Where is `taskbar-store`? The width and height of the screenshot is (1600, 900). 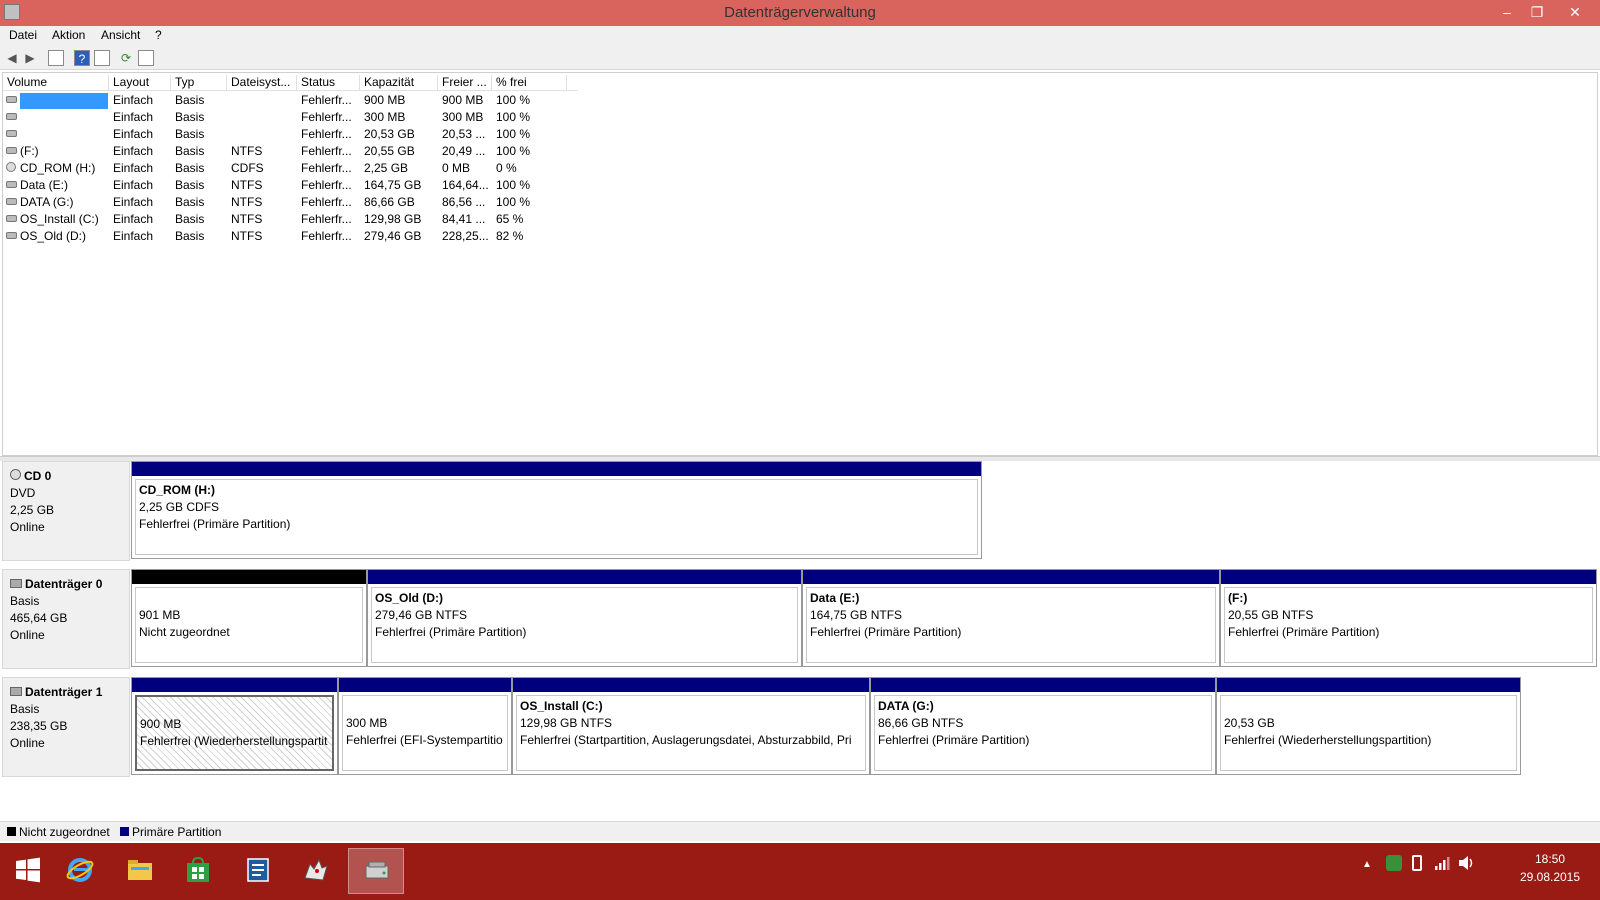
taskbar-store is located at coordinates (198, 871).